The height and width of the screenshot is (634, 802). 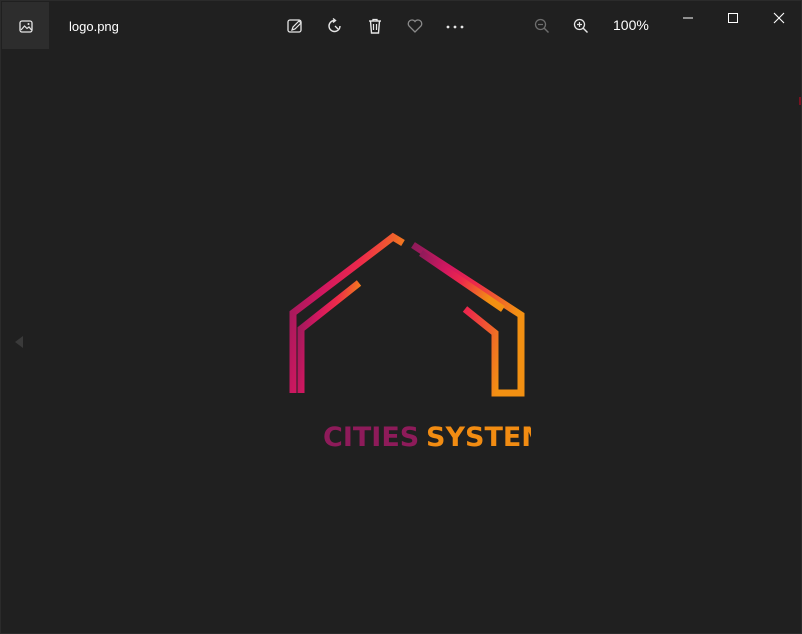 I want to click on maximize-button, so click(x=733, y=18).